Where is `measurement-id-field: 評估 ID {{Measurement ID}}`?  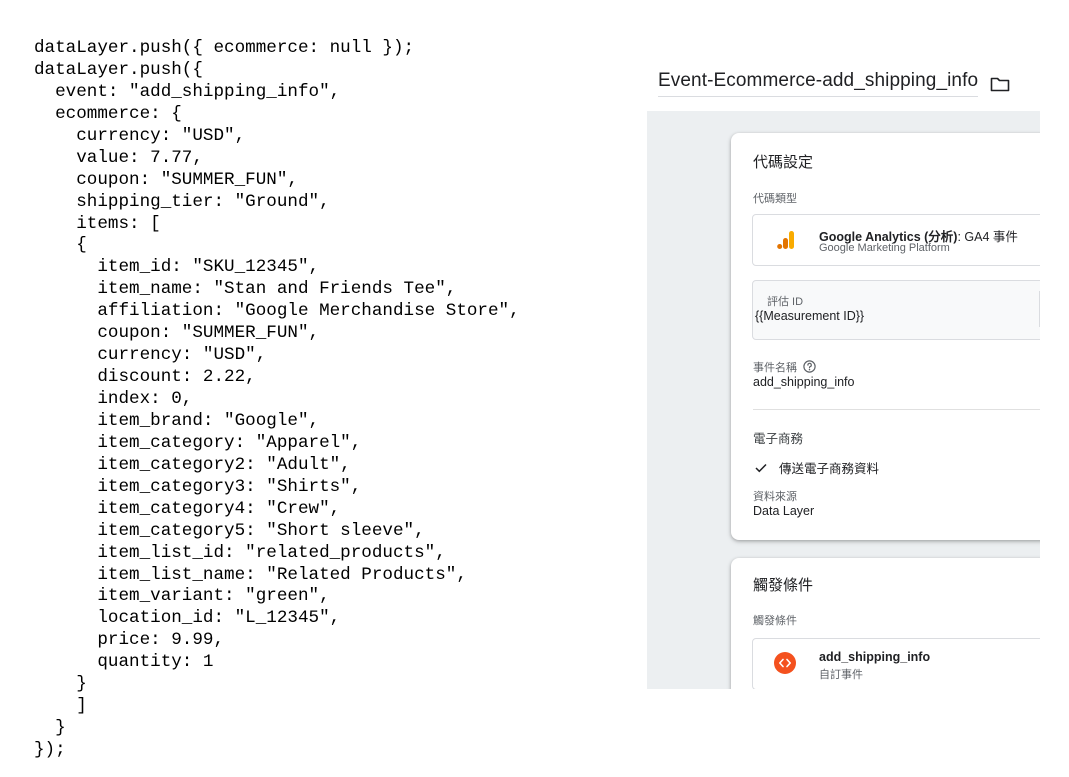 measurement-id-field: 評估 ID {{Measurement ID}} is located at coordinates (896, 310).